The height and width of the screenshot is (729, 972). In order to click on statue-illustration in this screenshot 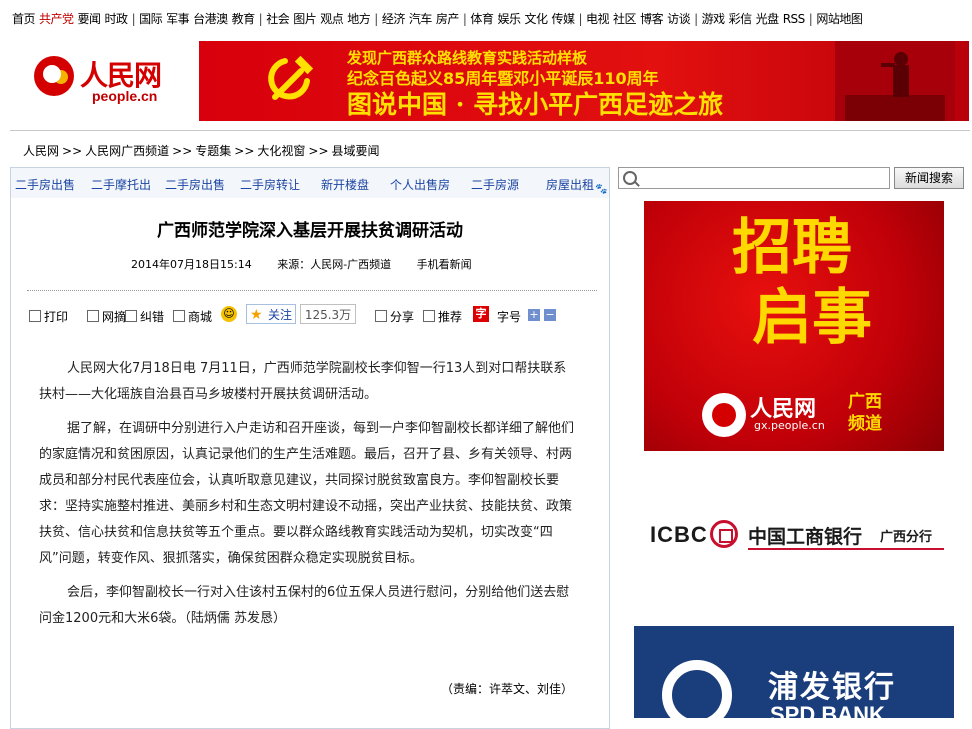, I will do `click(895, 81)`.